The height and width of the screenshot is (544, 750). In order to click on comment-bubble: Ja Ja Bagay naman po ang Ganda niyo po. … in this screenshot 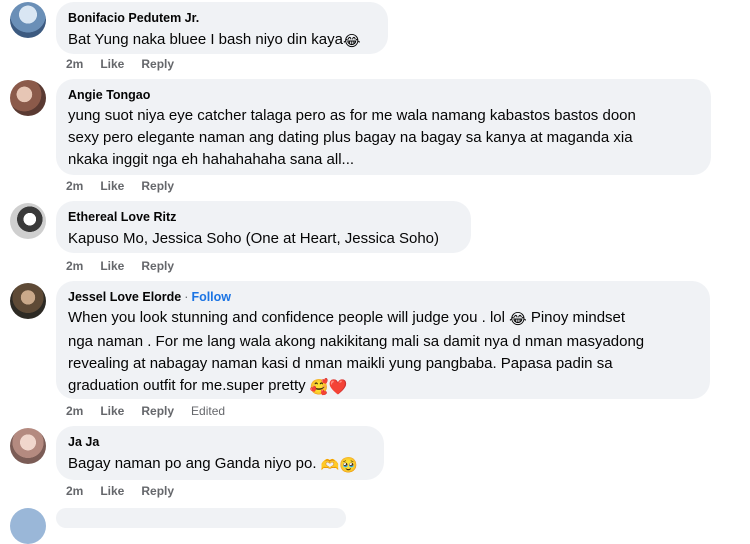, I will do `click(220, 453)`.